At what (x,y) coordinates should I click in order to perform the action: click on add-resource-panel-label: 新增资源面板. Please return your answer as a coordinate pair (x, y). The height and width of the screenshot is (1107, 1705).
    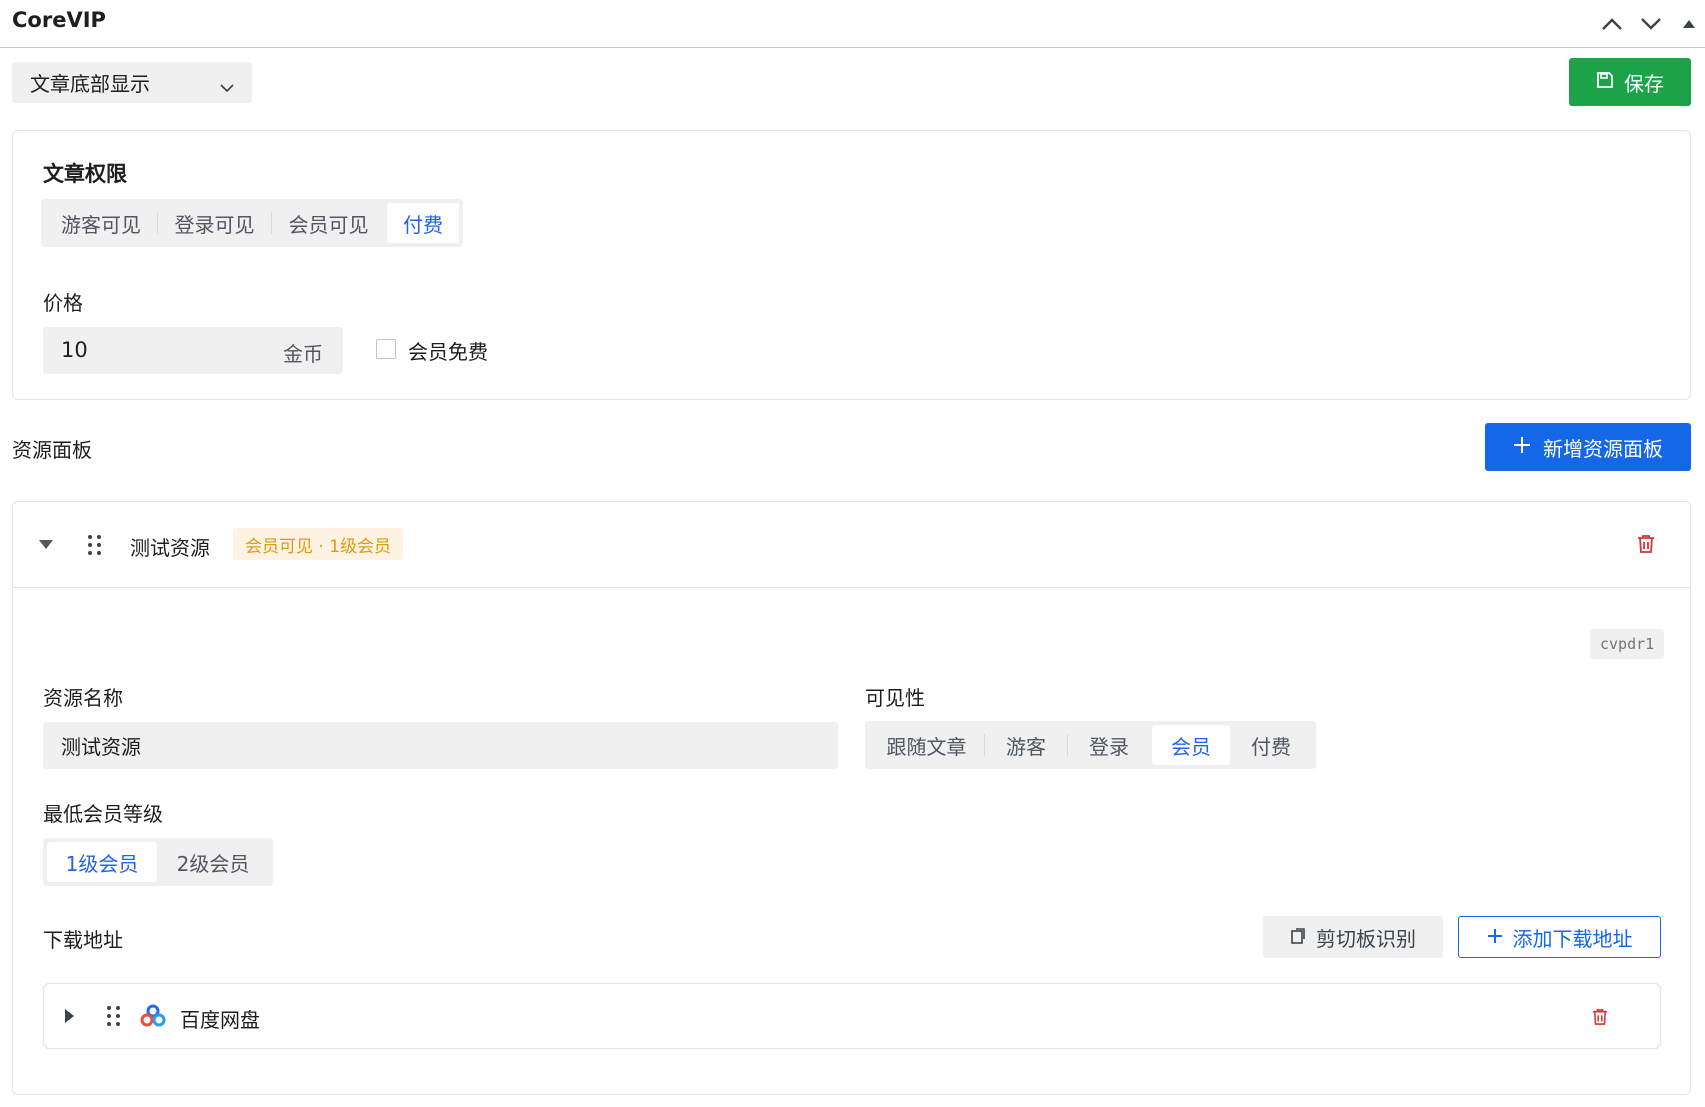
    Looking at the image, I should click on (1603, 448).